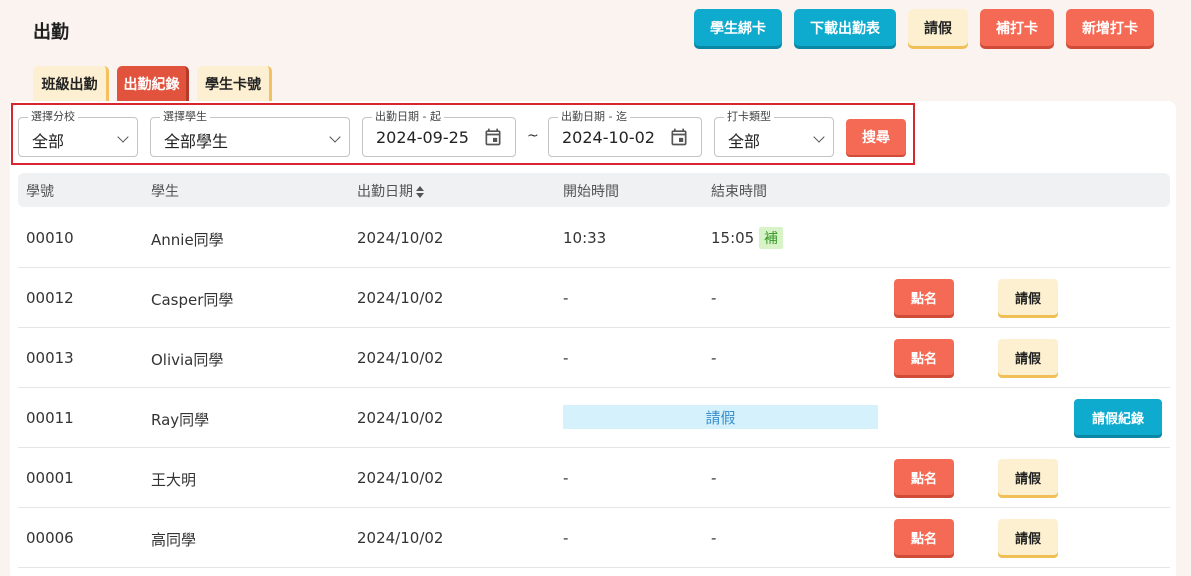 The height and width of the screenshot is (576, 1191). I want to click on branch-select-value: 全部, so click(48, 141).